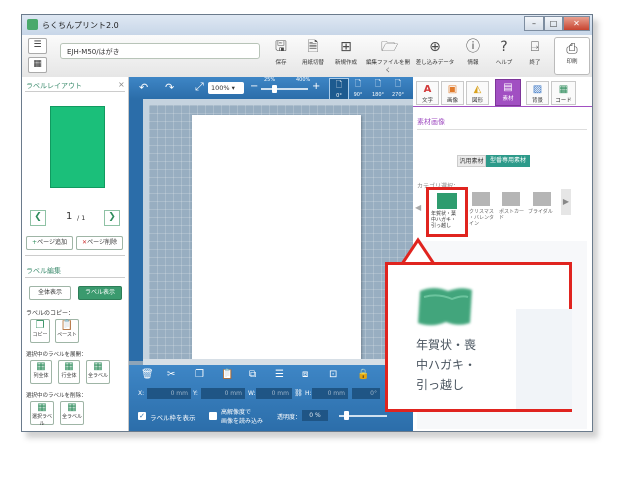 The height and width of the screenshot is (478, 639). I want to click on high-resolution-checkbox, so click(213, 416).